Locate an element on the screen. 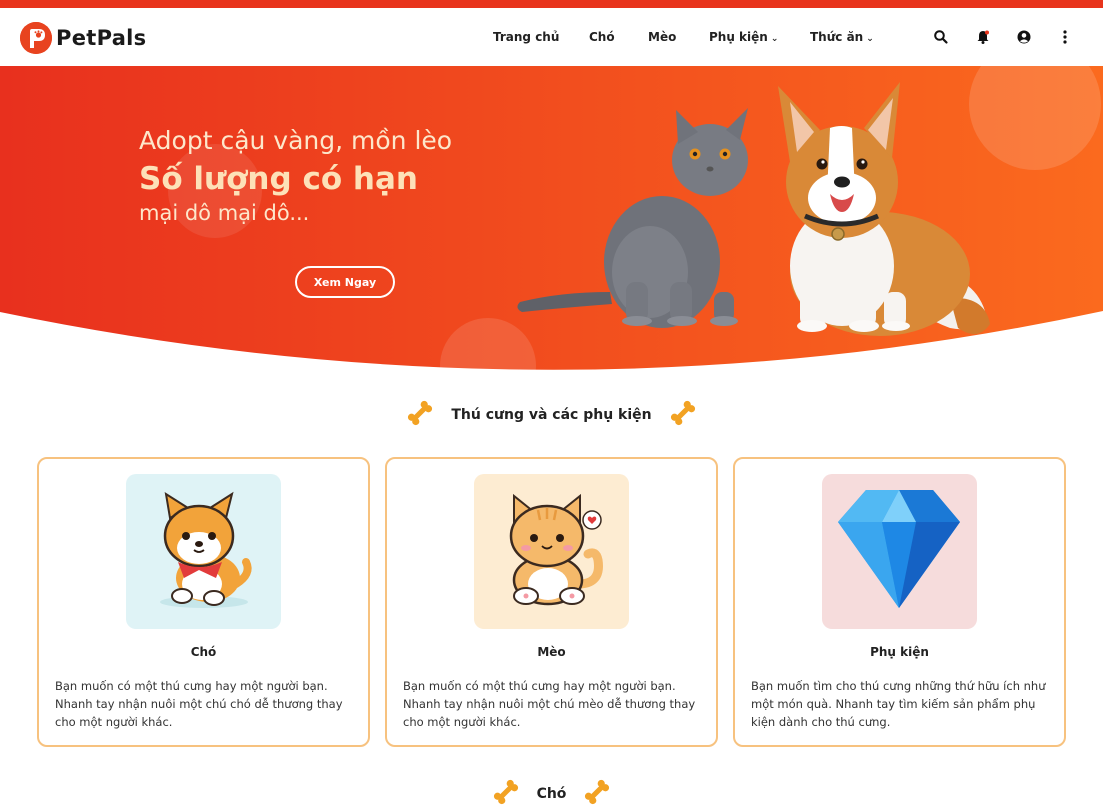 This screenshot has width=1103, height=810. nav-item-label: Phụ kiện is located at coordinates (738, 37).